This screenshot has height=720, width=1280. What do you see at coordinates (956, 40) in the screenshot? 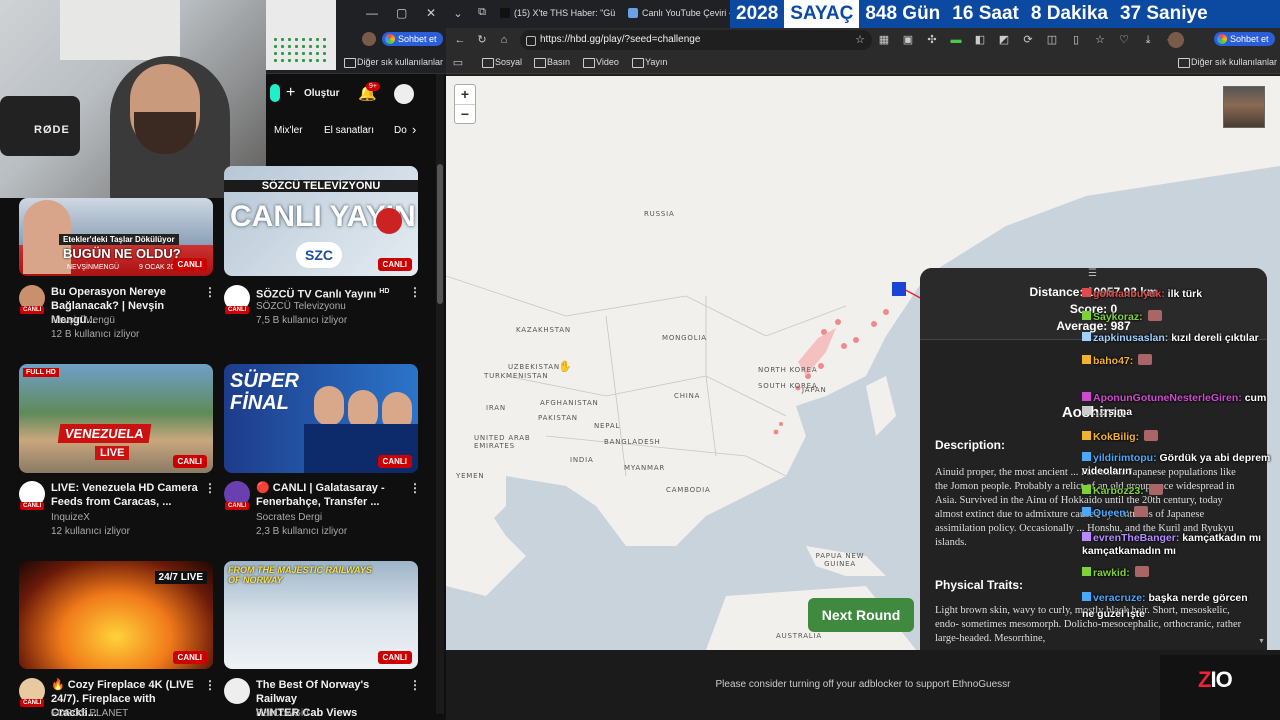
I see `extension-icon: ▬` at bounding box center [956, 40].